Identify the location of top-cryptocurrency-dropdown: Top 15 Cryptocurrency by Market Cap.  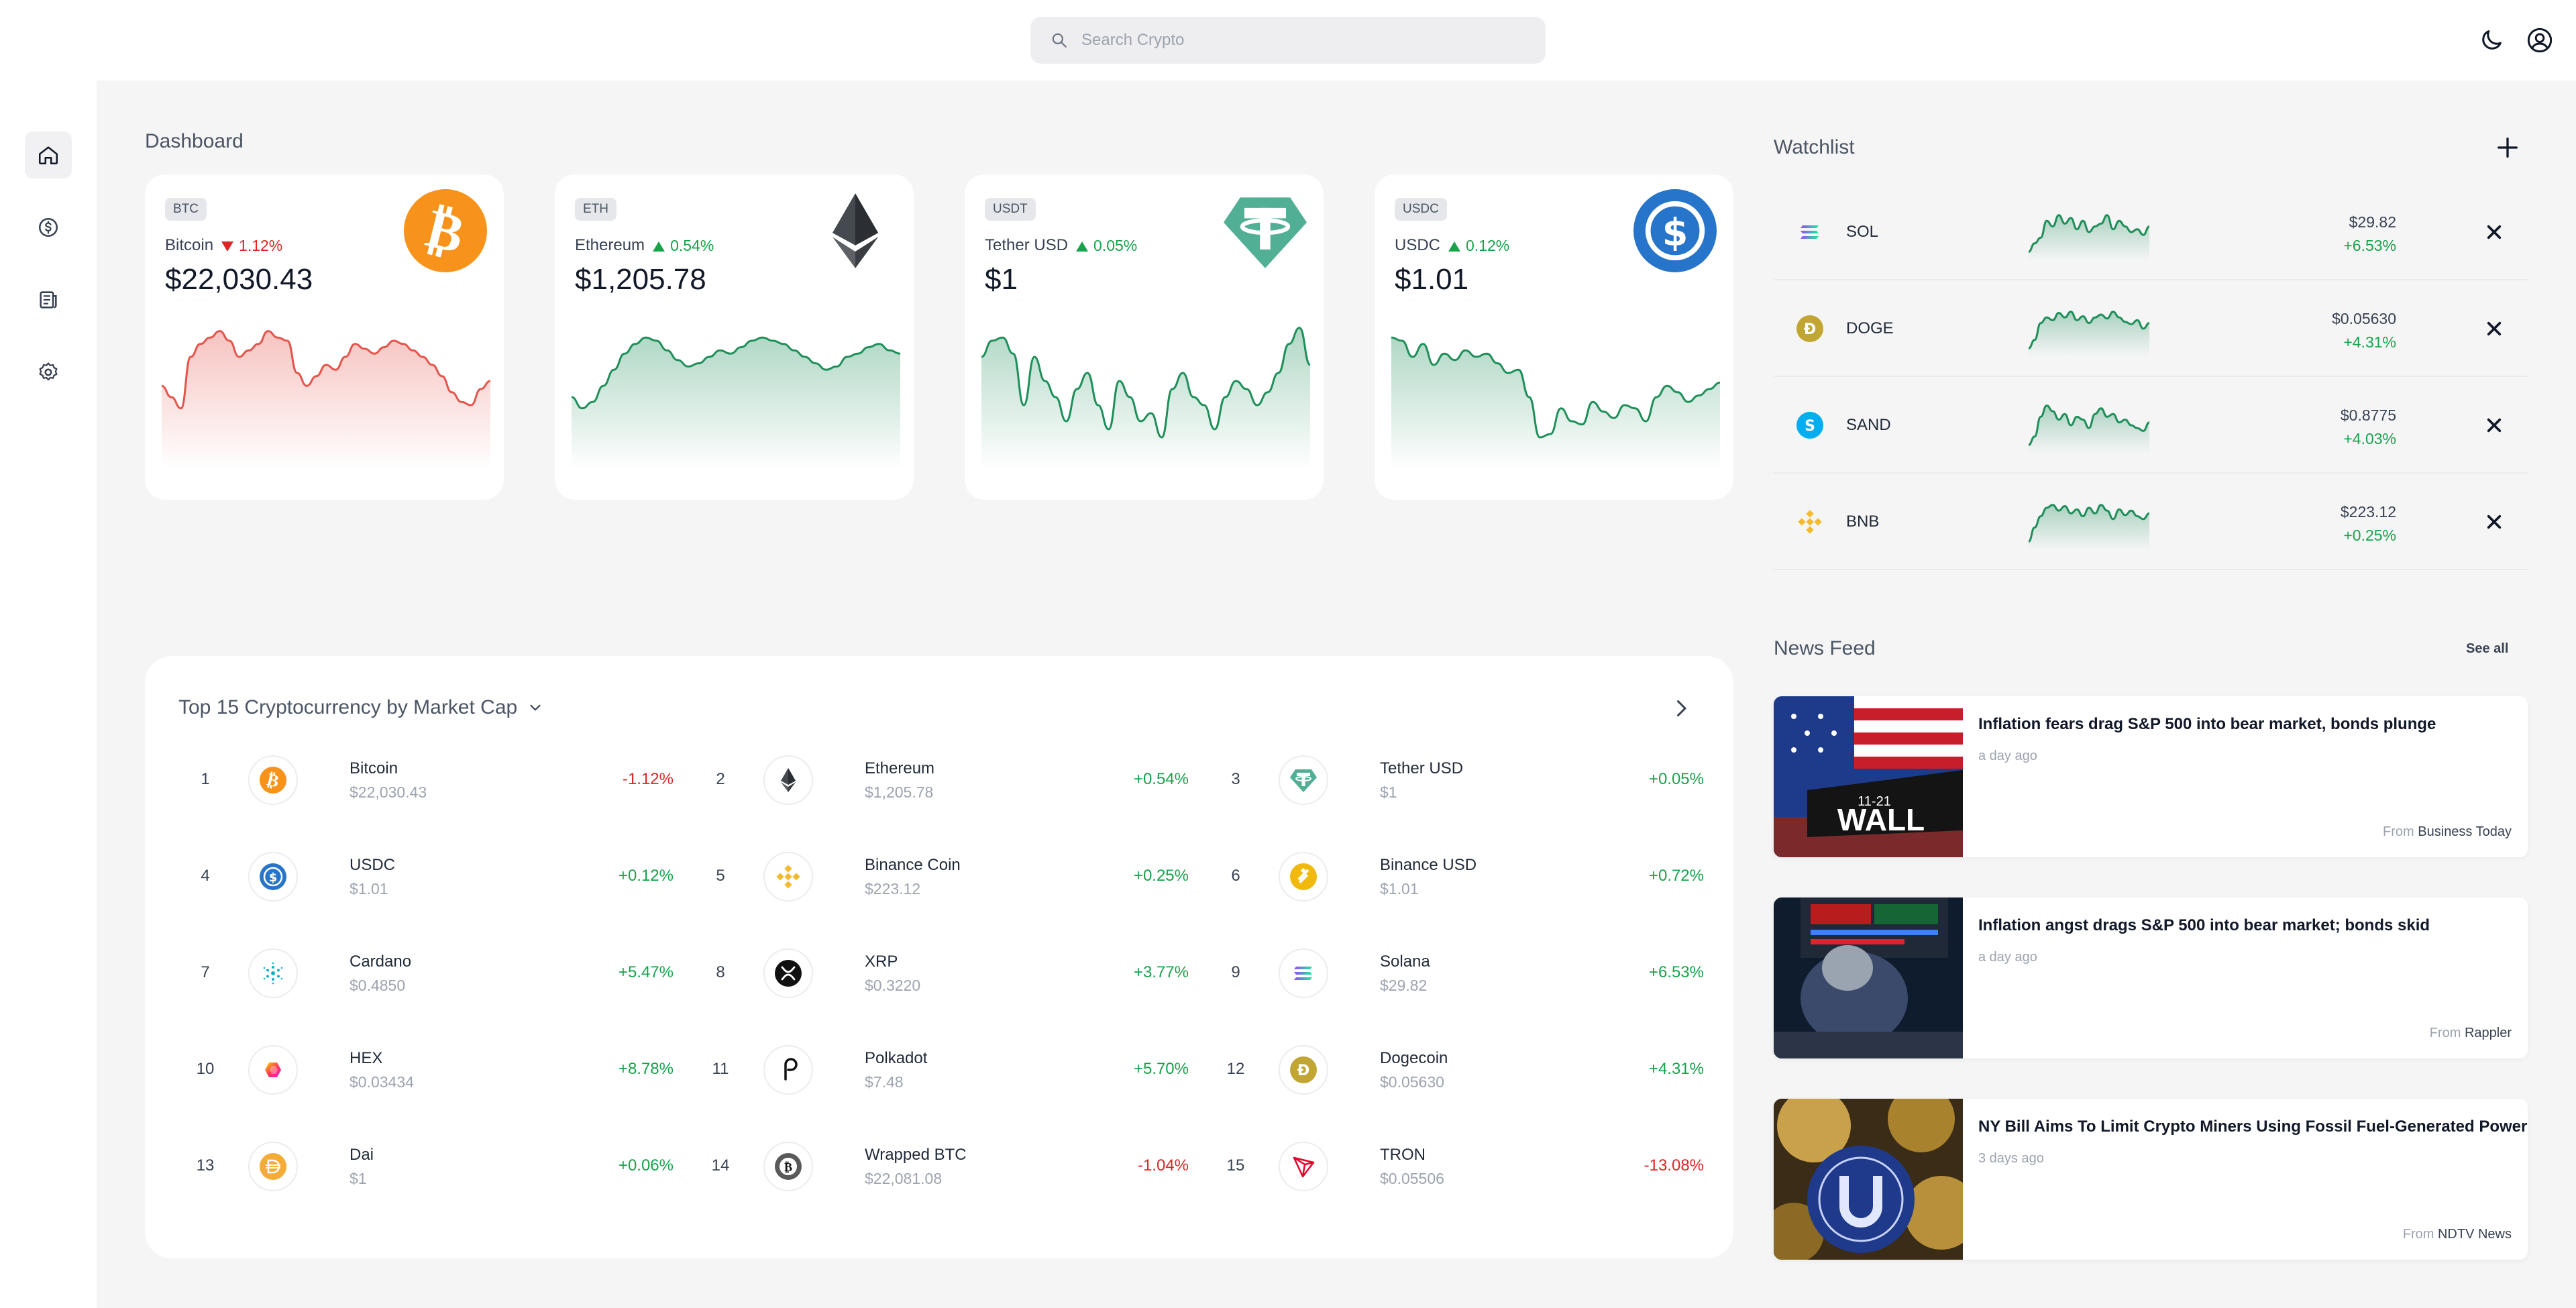
(361, 708).